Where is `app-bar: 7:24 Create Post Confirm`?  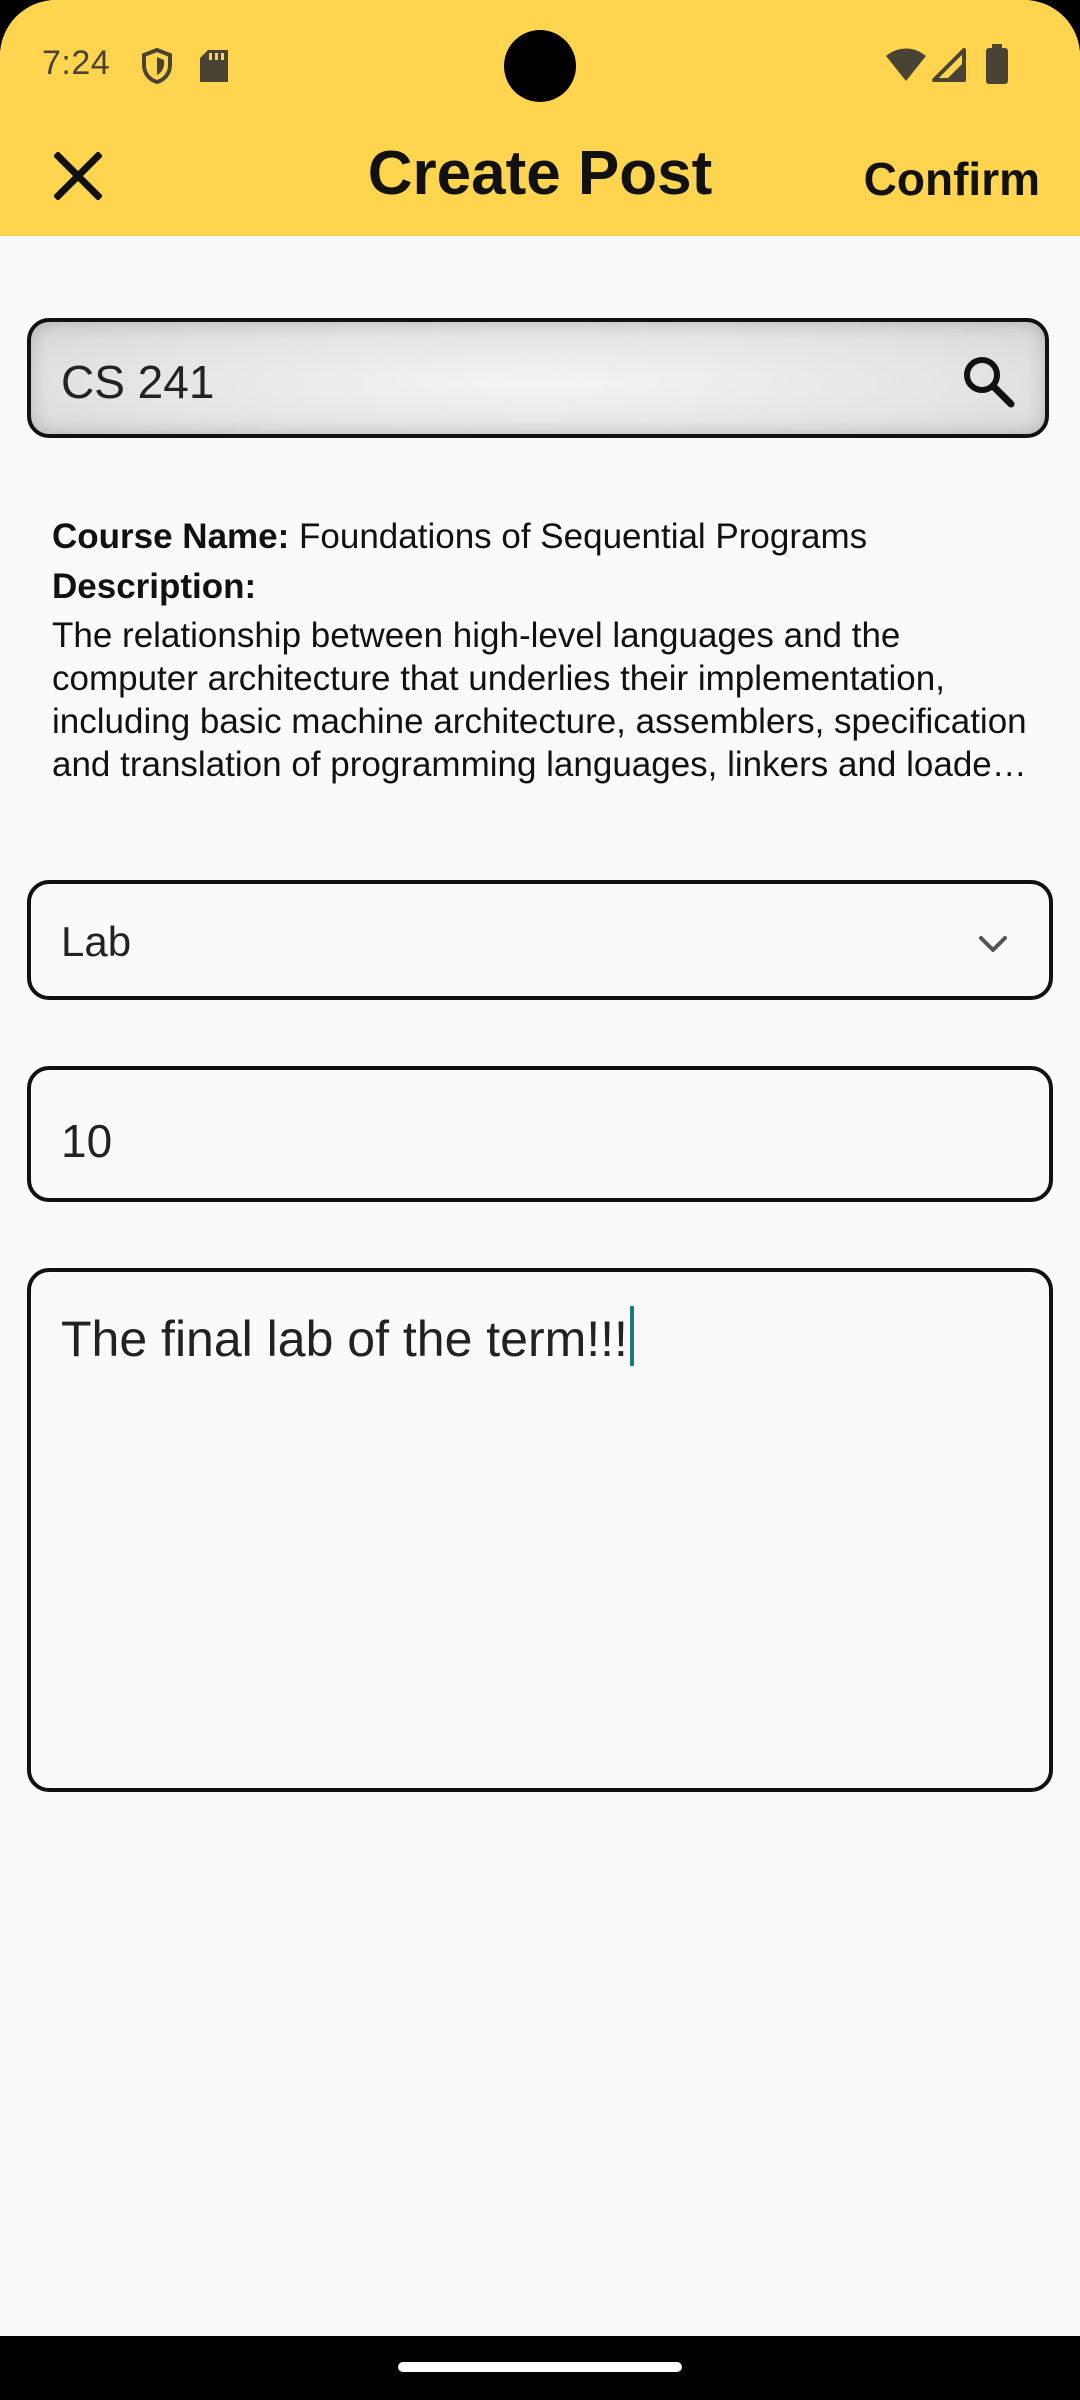 app-bar: 7:24 Create Post Confirm is located at coordinates (540, 118).